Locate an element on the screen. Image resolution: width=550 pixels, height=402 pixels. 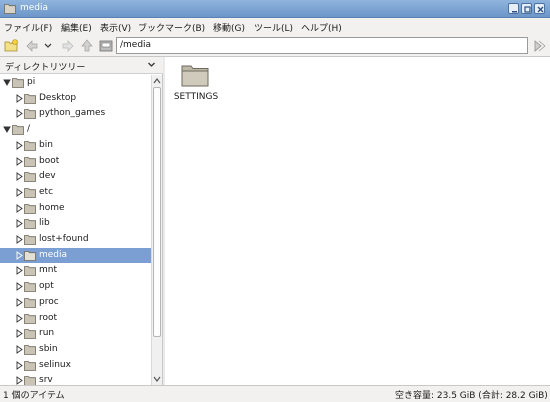
tree-item: pi is located at coordinates (75, 82).